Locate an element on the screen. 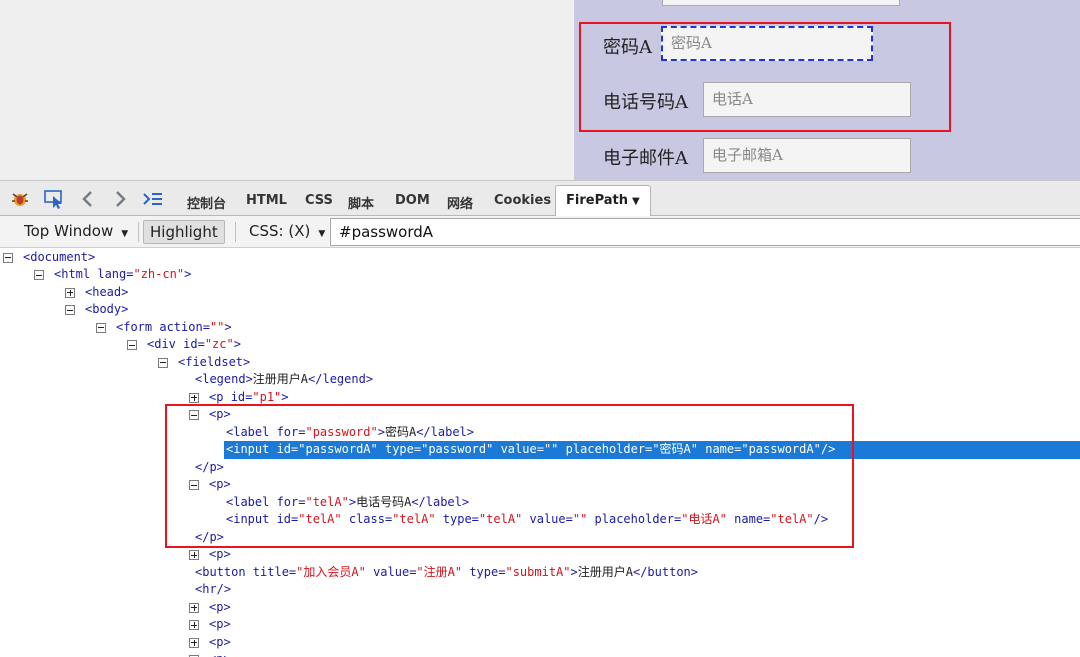  tree-node: <label for="password">密码A</label> is located at coordinates (540, 433).